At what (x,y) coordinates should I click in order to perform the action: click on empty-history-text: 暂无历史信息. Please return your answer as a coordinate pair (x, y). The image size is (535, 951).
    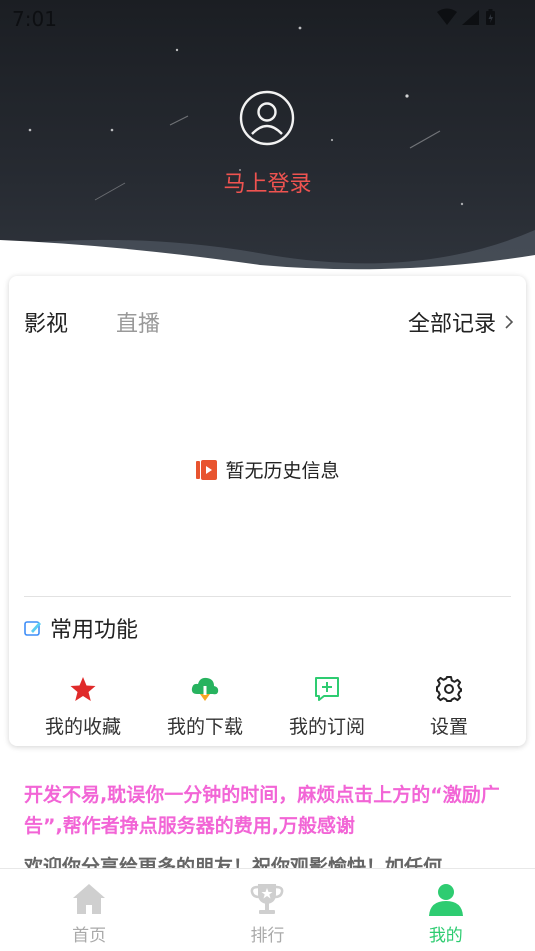
    Looking at the image, I should click on (282, 471).